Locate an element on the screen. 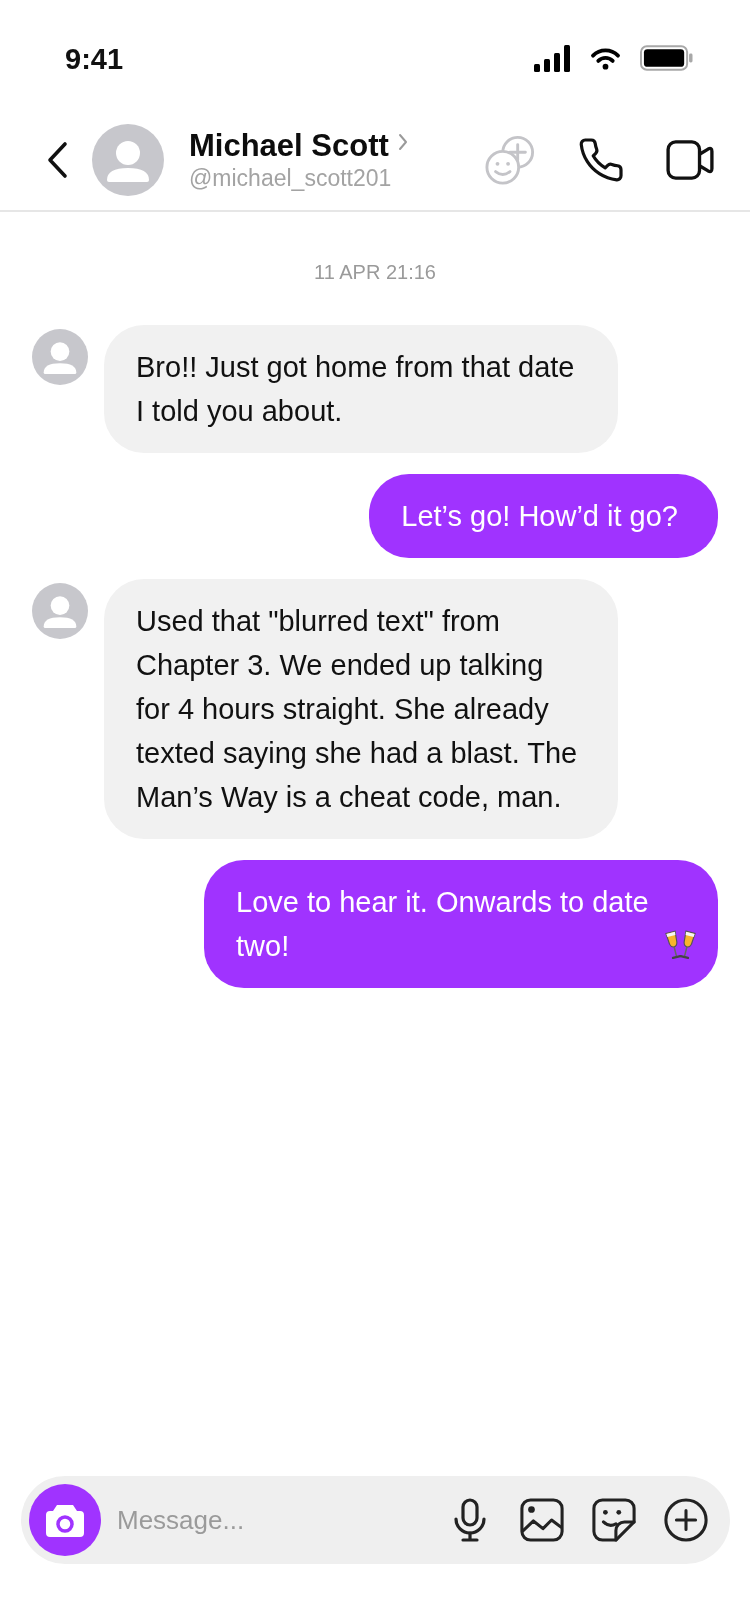 Image resolution: width=750 pixels, height=1624 pixels. video-camera-icon is located at coordinates (690, 160).